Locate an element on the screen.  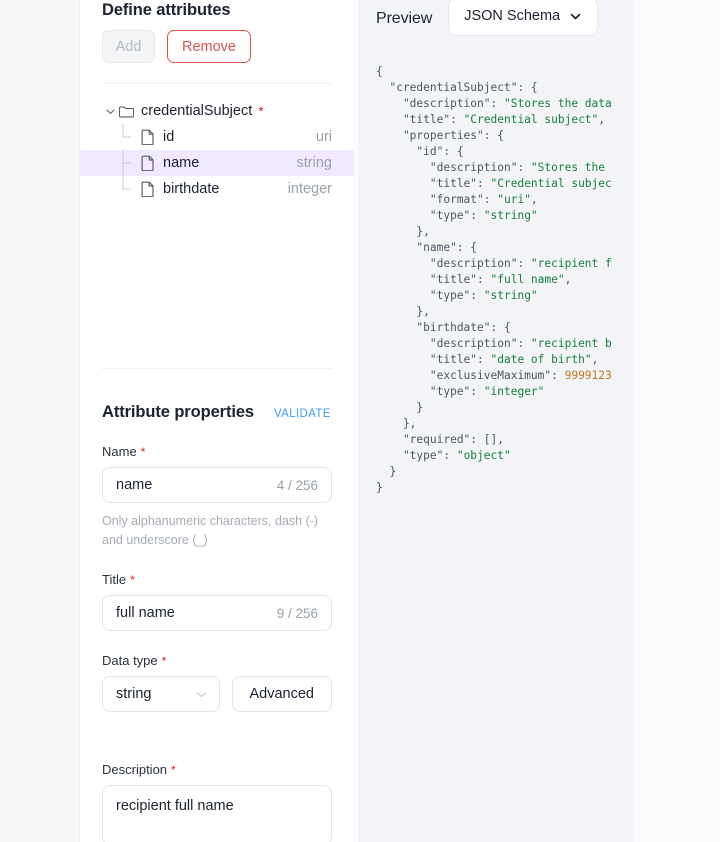
code-line: "id": { is located at coordinates (504, 152).